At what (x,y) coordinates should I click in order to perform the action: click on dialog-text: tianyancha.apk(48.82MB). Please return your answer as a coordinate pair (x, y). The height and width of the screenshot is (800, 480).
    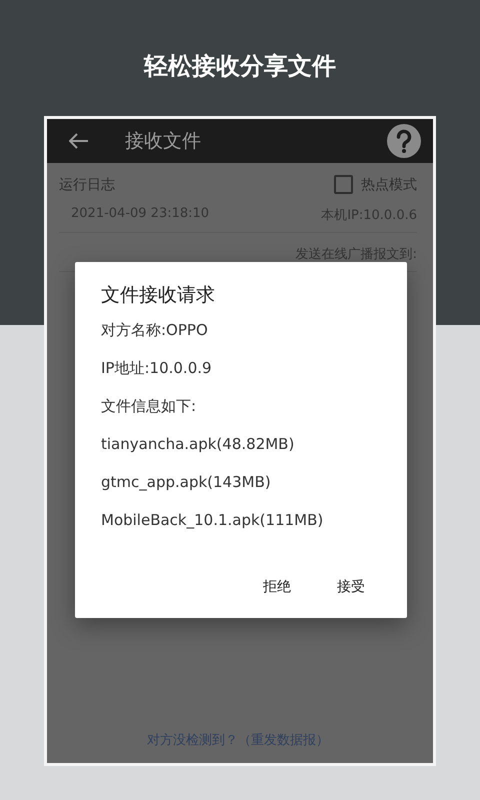
    Looking at the image, I should click on (198, 444).